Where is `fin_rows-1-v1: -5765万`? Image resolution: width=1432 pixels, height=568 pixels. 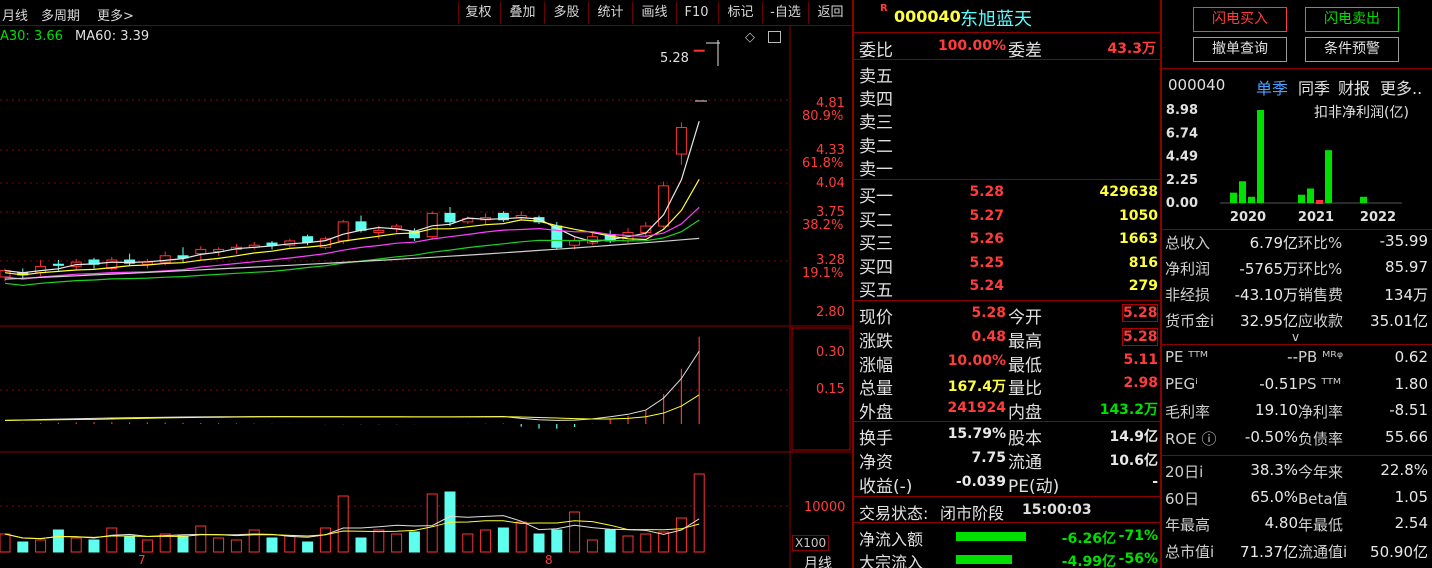
fin_rows-1-v1: -5765万 is located at coordinates (1268, 269).